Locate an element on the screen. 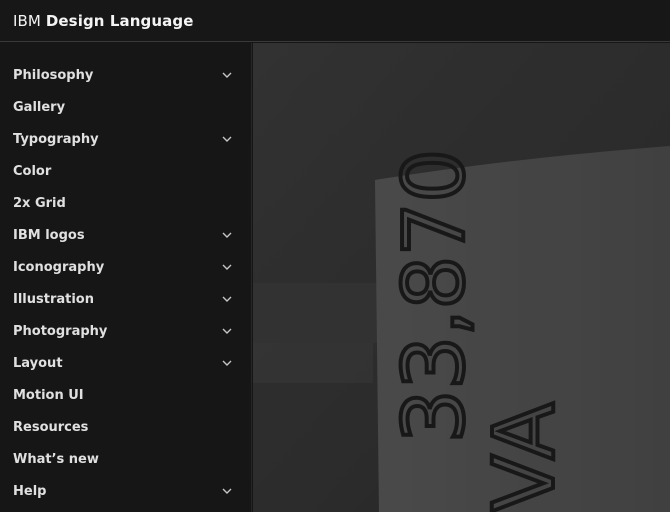  sidebar-item-label: Resources is located at coordinates (51, 427).